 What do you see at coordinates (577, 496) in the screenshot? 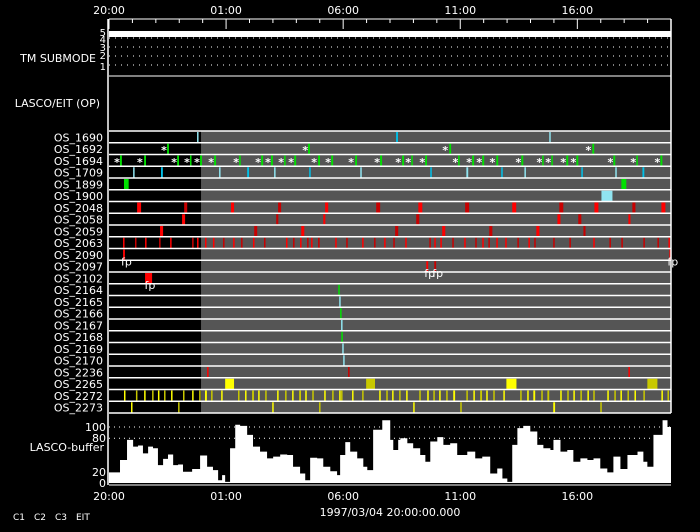
I see `bottom-time-label: 16:00` at bounding box center [577, 496].